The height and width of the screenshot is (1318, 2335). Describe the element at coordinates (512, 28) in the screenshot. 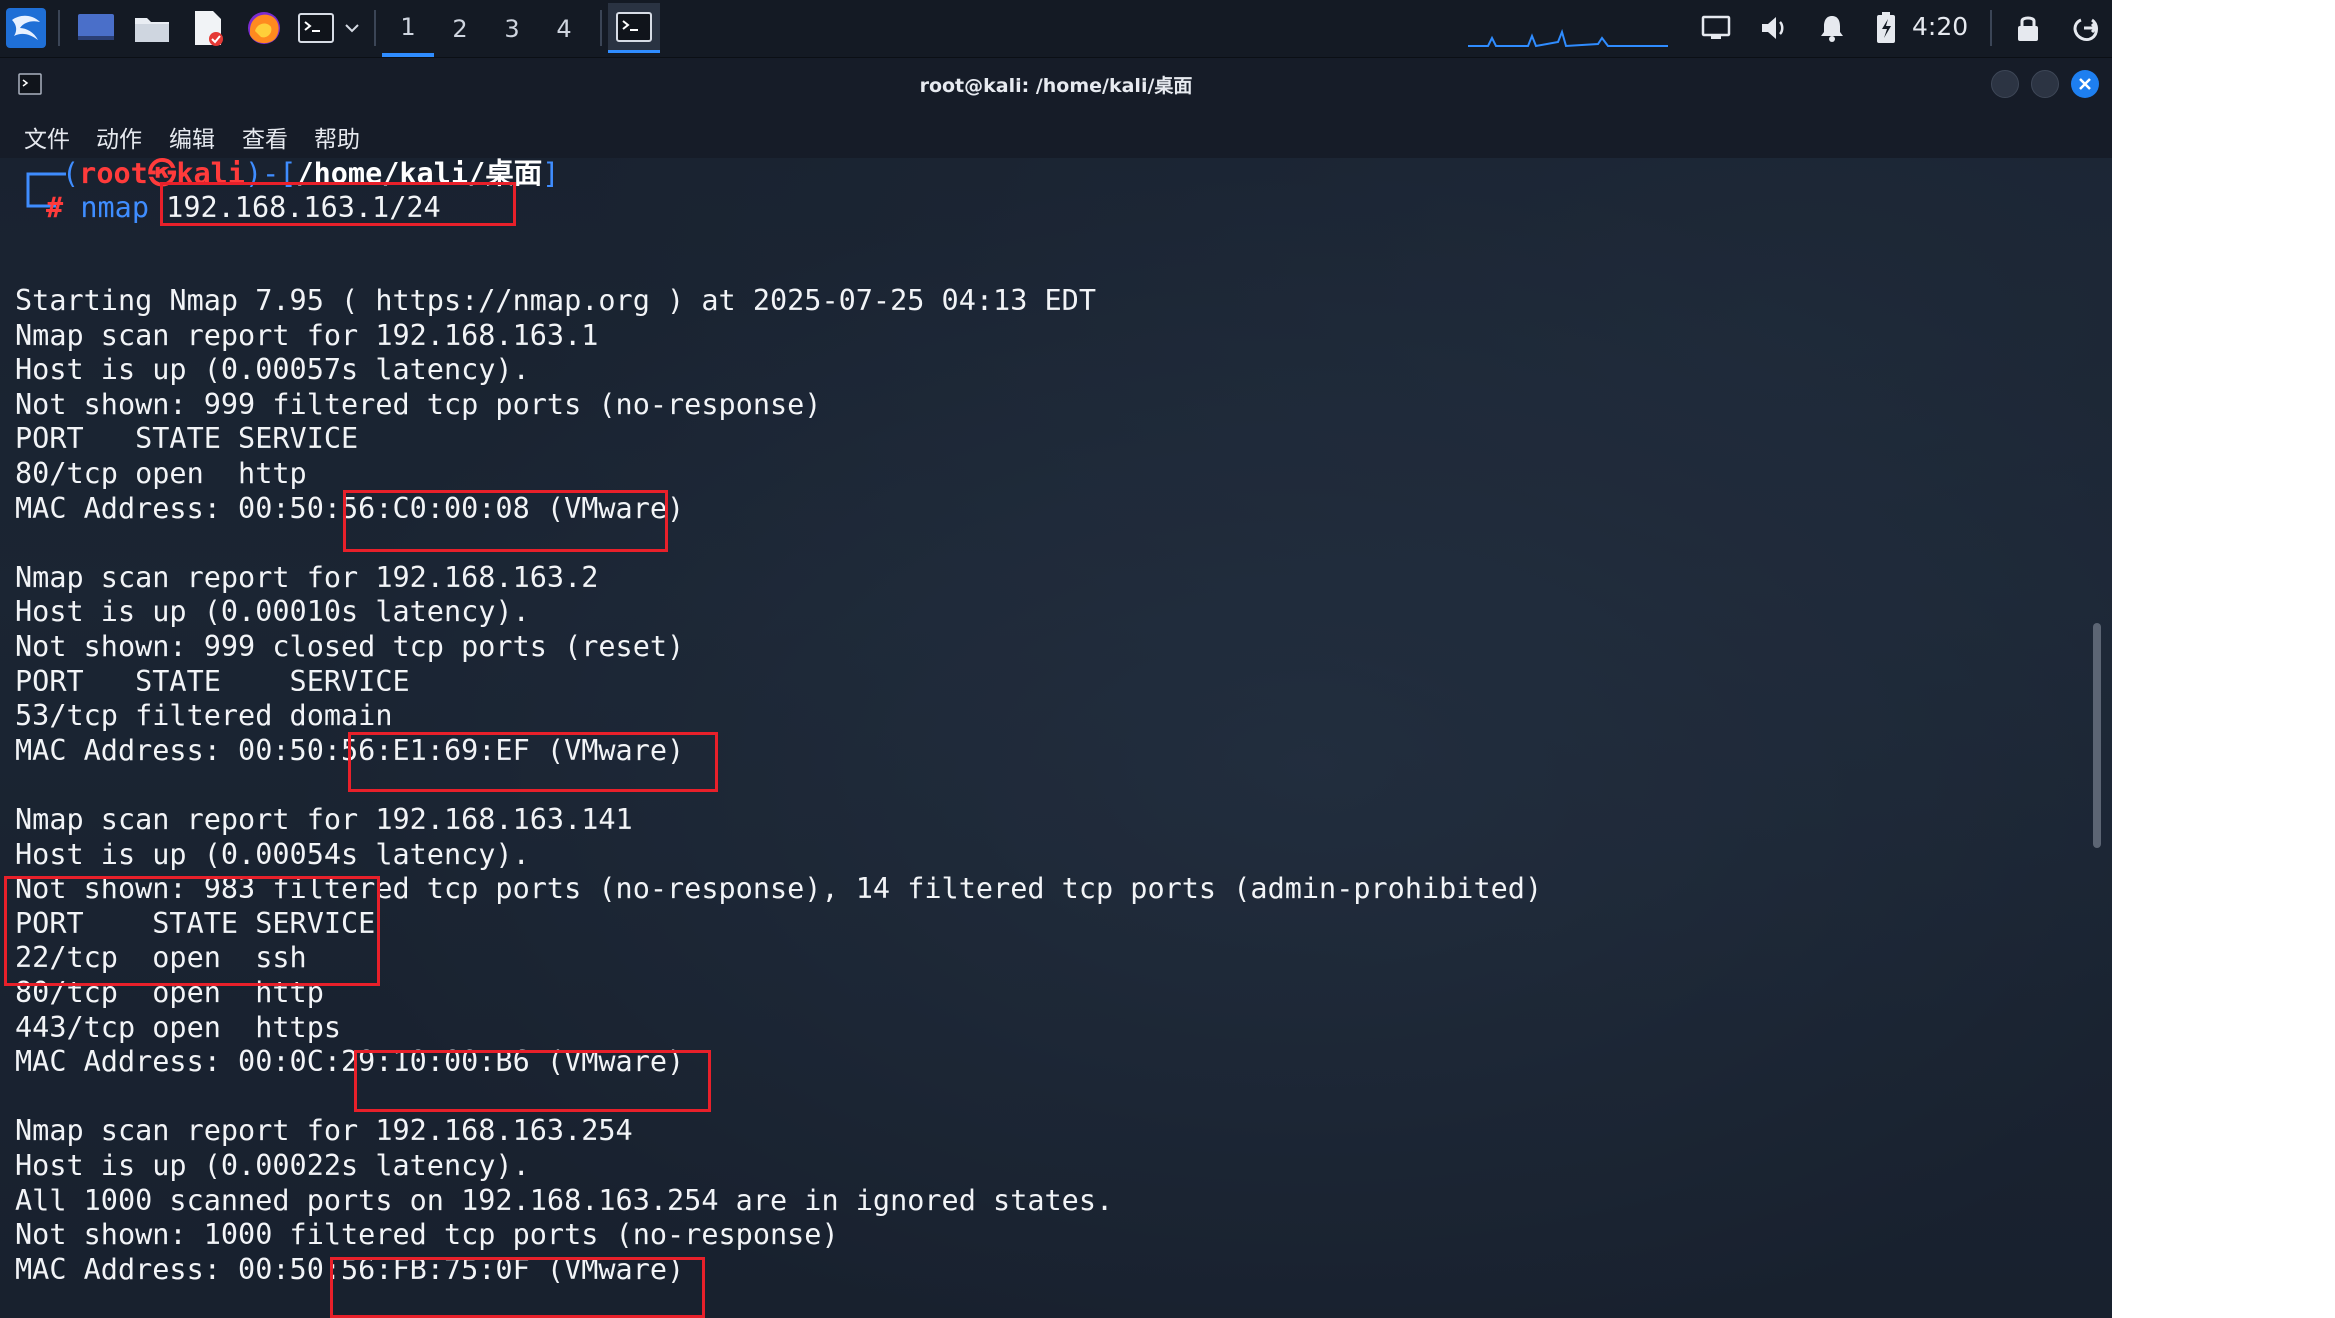

I see `workspace-3: 3` at that location.